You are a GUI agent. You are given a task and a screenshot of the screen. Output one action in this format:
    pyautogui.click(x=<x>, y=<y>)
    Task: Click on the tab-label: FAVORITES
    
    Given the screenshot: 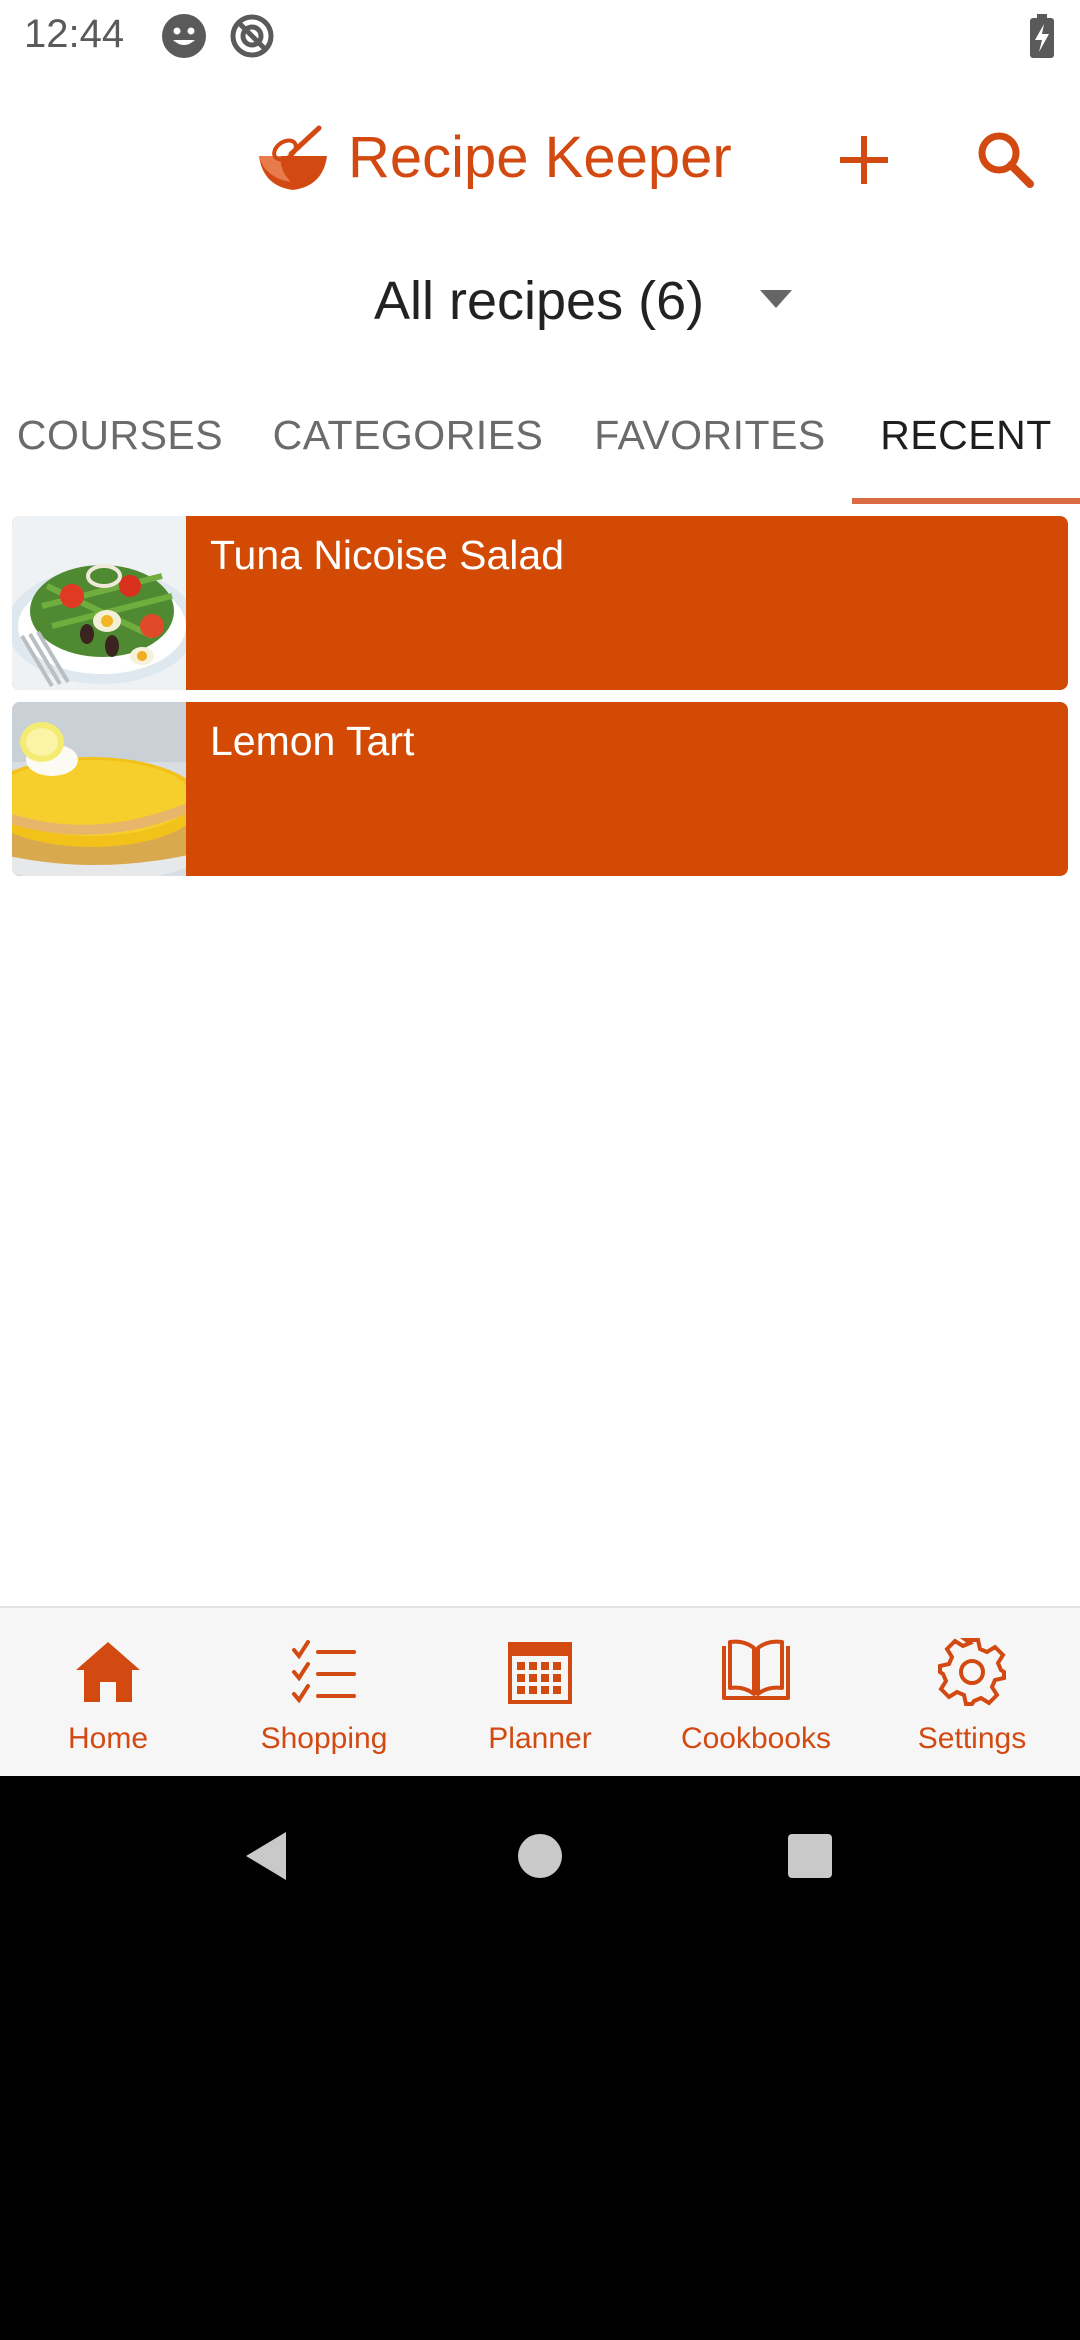 What is the action you would take?
    pyautogui.click(x=710, y=435)
    